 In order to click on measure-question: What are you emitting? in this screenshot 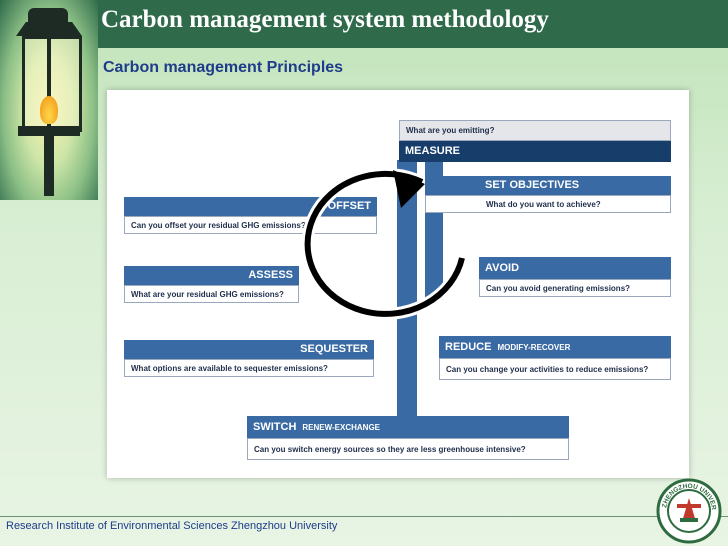, I will do `click(535, 130)`.